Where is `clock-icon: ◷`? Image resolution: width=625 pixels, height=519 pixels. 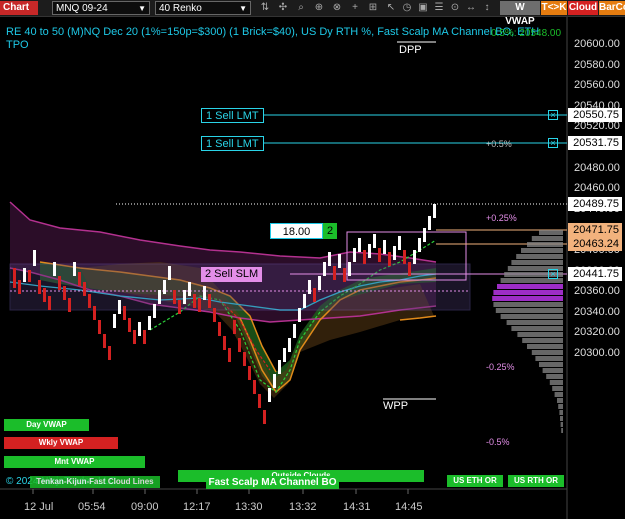 clock-icon: ◷ is located at coordinates (407, 8).